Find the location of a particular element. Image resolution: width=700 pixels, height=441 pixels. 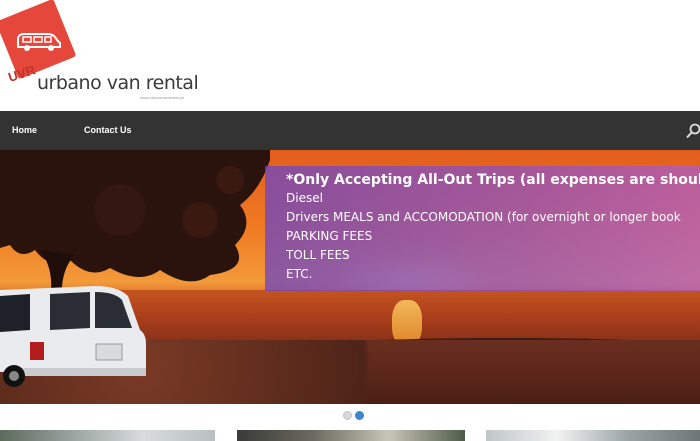

van-photo is located at coordinates (73, 336).